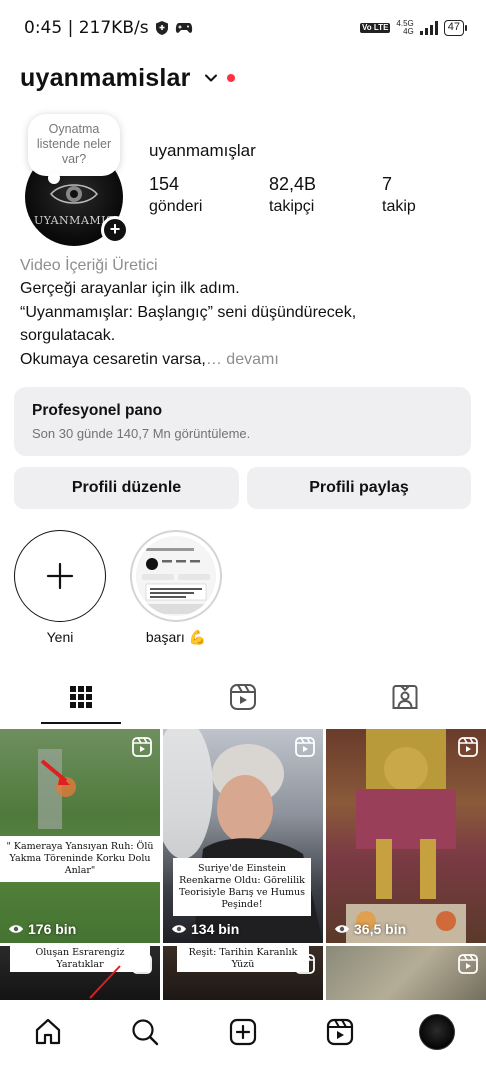  I want to click on nav-home, so click(48, 1032).